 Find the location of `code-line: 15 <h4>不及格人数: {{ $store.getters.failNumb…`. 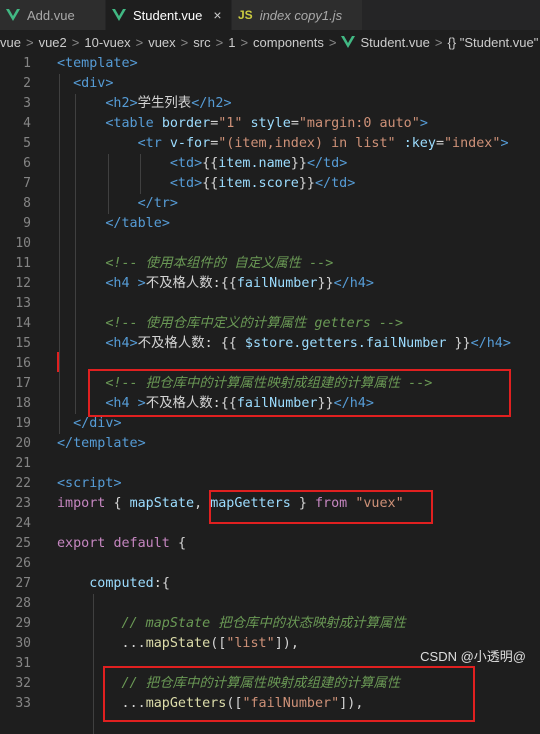

code-line: 15 <h4>不及格人数: {{ $store.getters.failNumb… is located at coordinates (270, 344).